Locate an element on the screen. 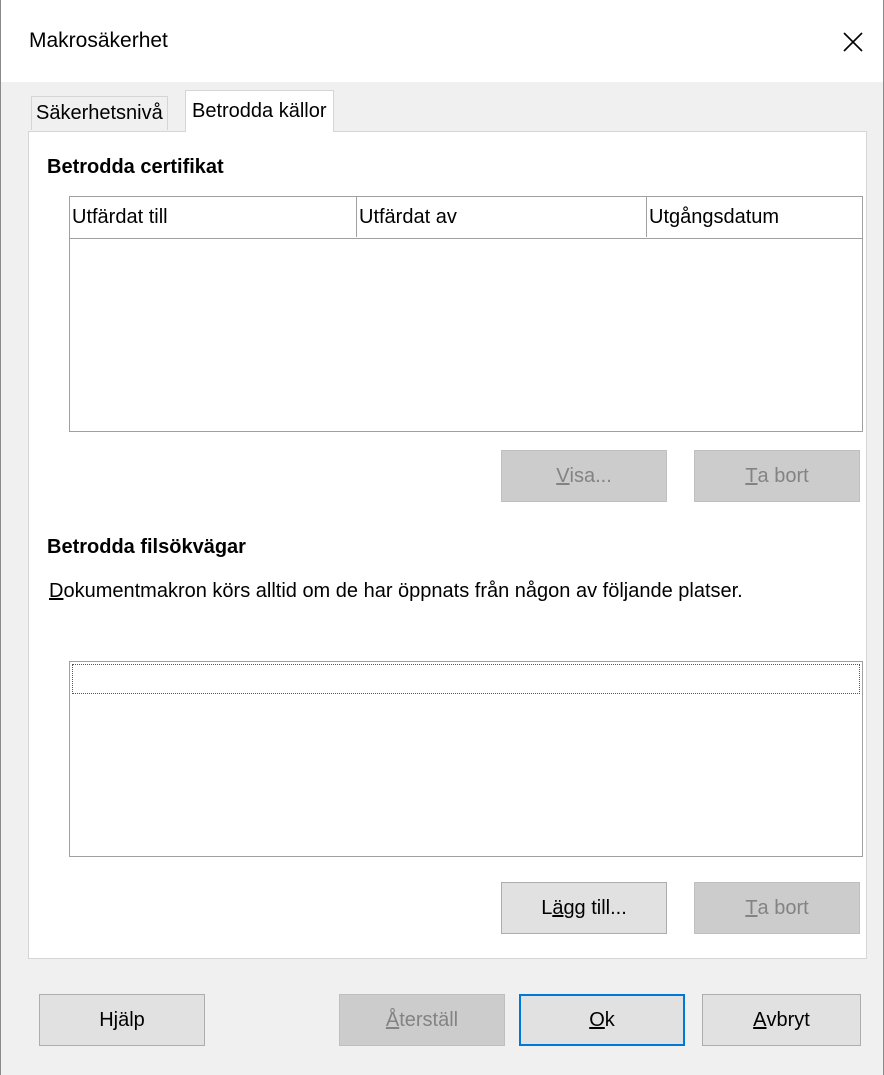 The height and width of the screenshot is (1075, 884). ok-button: Ok is located at coordinates (602, 1020).